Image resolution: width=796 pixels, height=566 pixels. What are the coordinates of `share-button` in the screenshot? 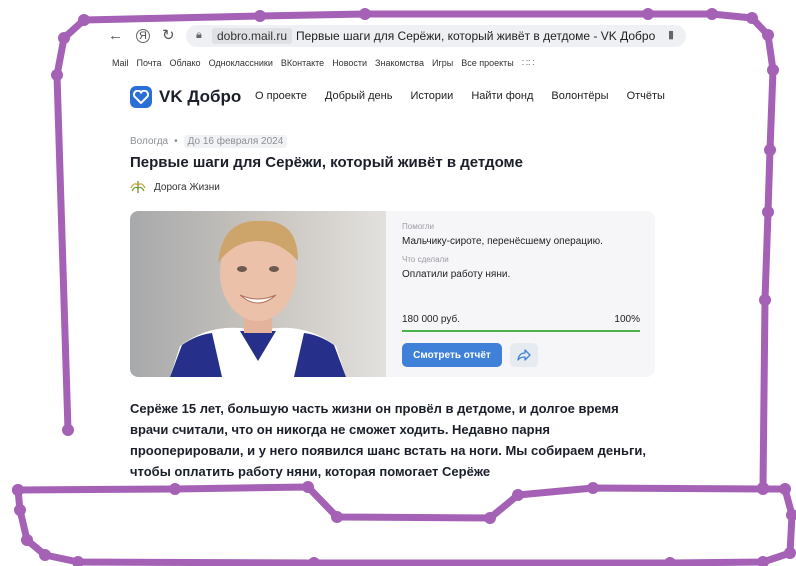 It's located at (524, 355).